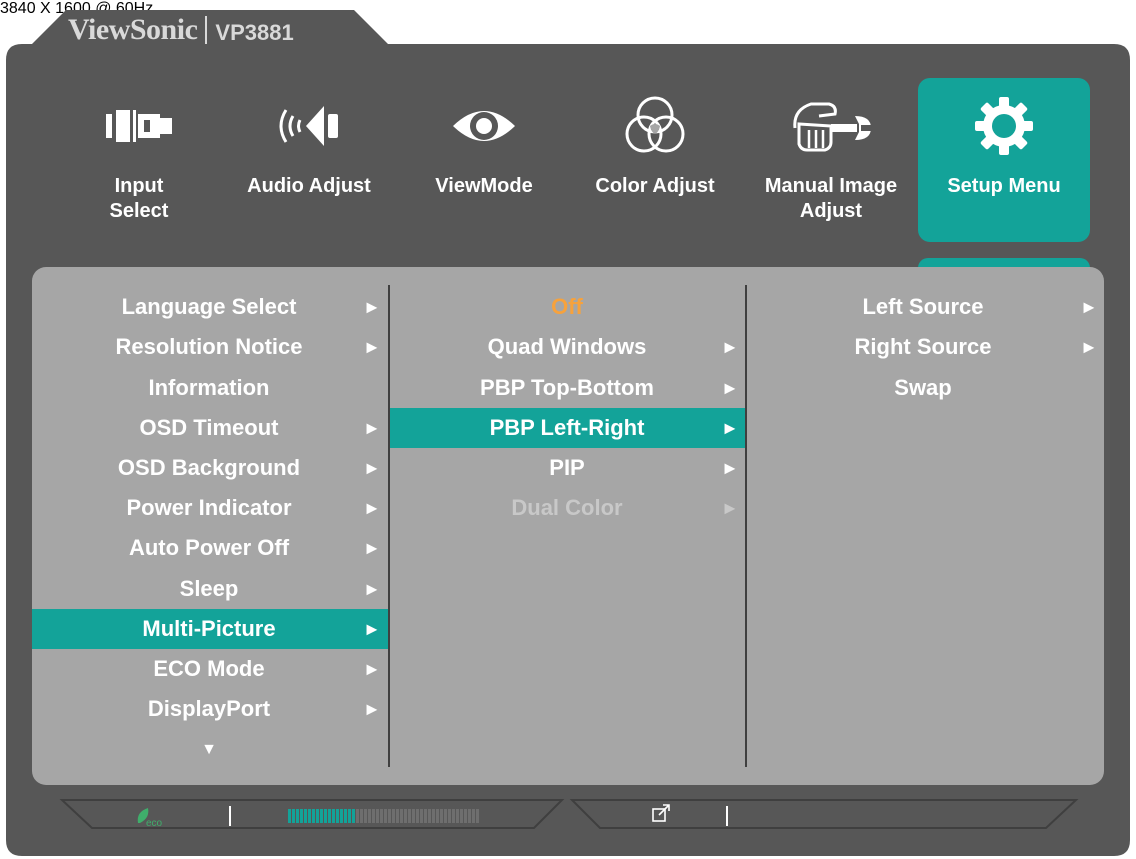 This screenshot has height=859, width=1136. I want to click on hand-wrench-icon, so click(831, 126).